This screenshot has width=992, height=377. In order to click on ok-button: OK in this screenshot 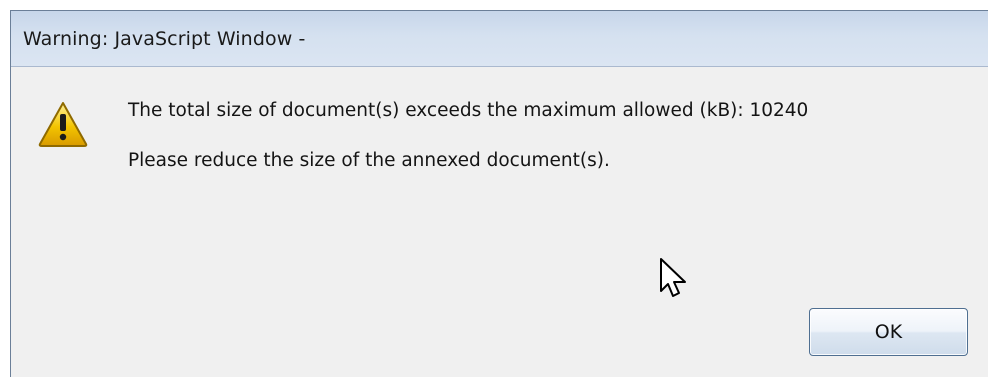, I will do `click(888, 332)`.